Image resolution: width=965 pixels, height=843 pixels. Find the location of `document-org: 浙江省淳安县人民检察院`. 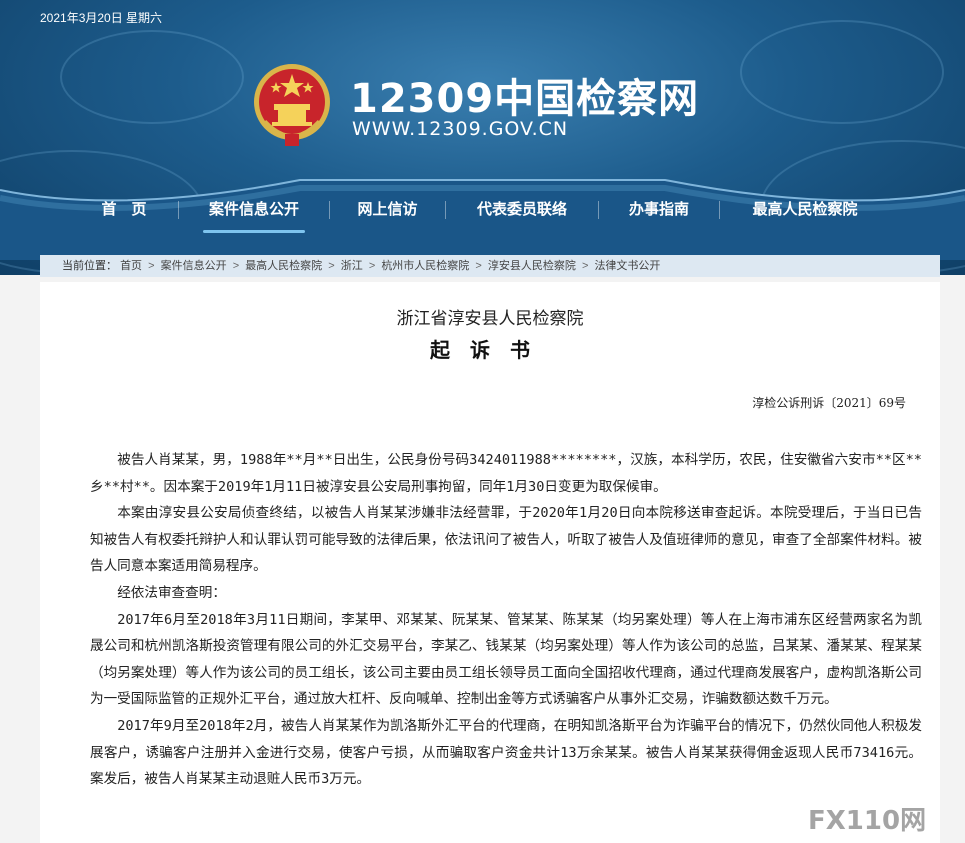

document-org: 浙江省淳安县人民检察院 is located at coordinates (490, 319).